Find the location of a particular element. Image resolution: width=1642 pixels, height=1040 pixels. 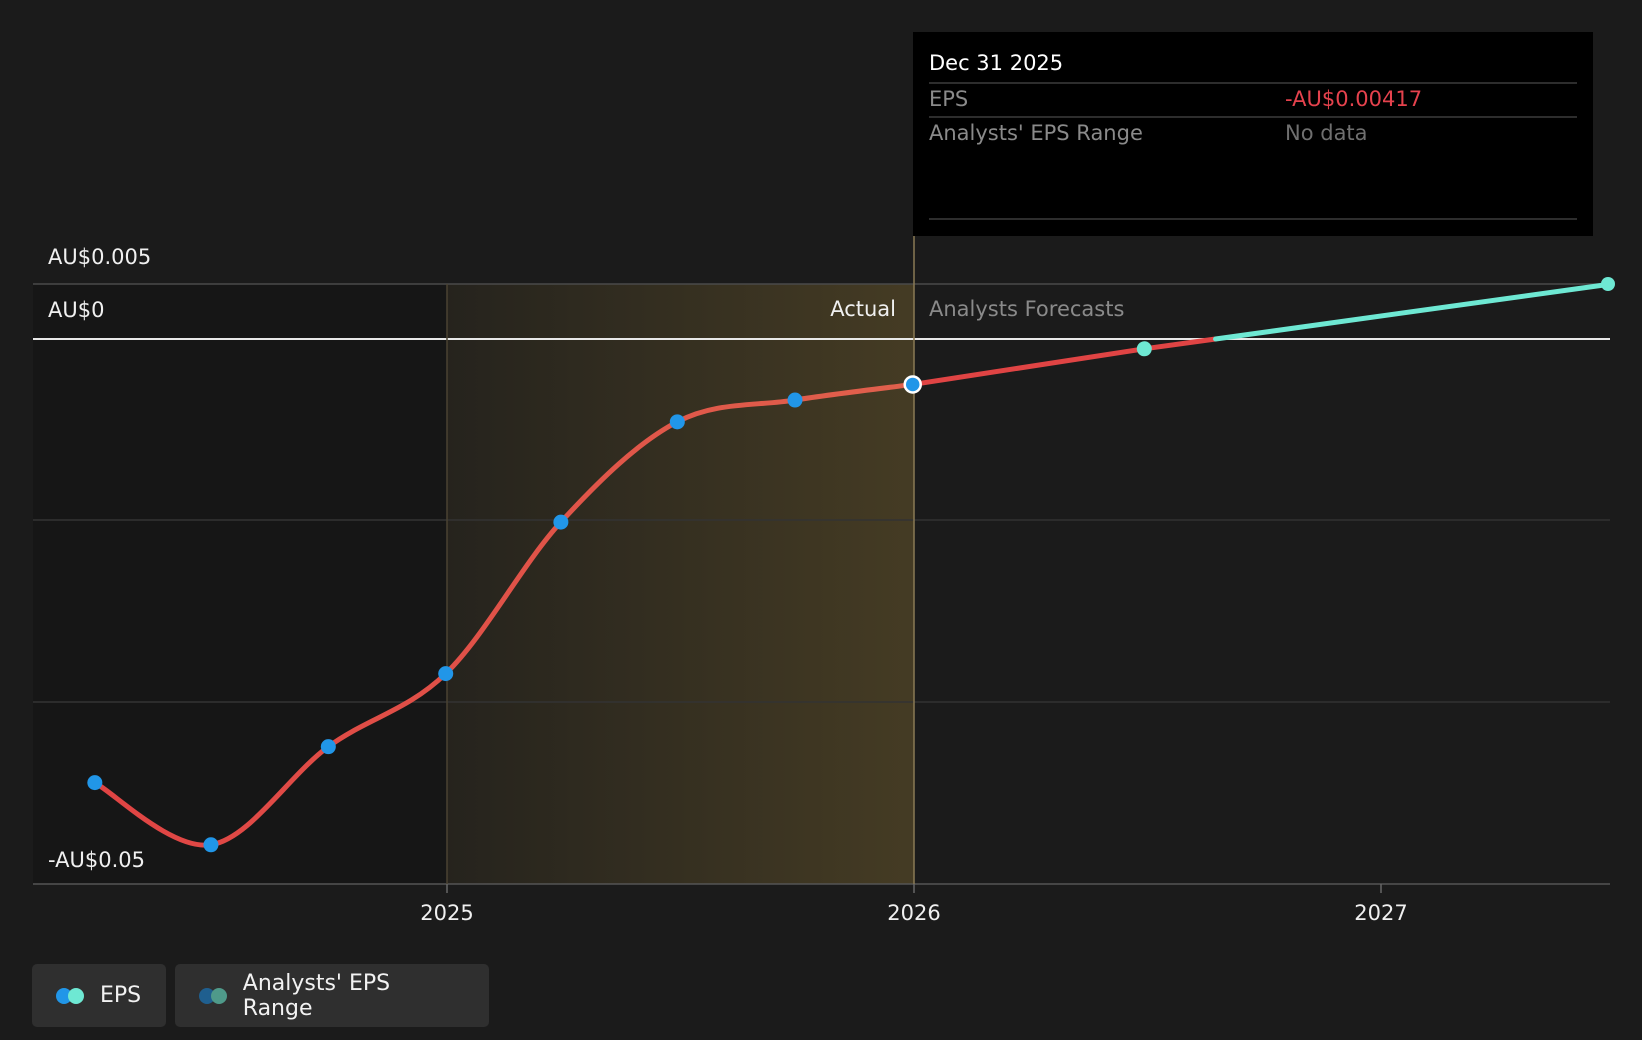

past-shade is located at coordinates (240, 584).